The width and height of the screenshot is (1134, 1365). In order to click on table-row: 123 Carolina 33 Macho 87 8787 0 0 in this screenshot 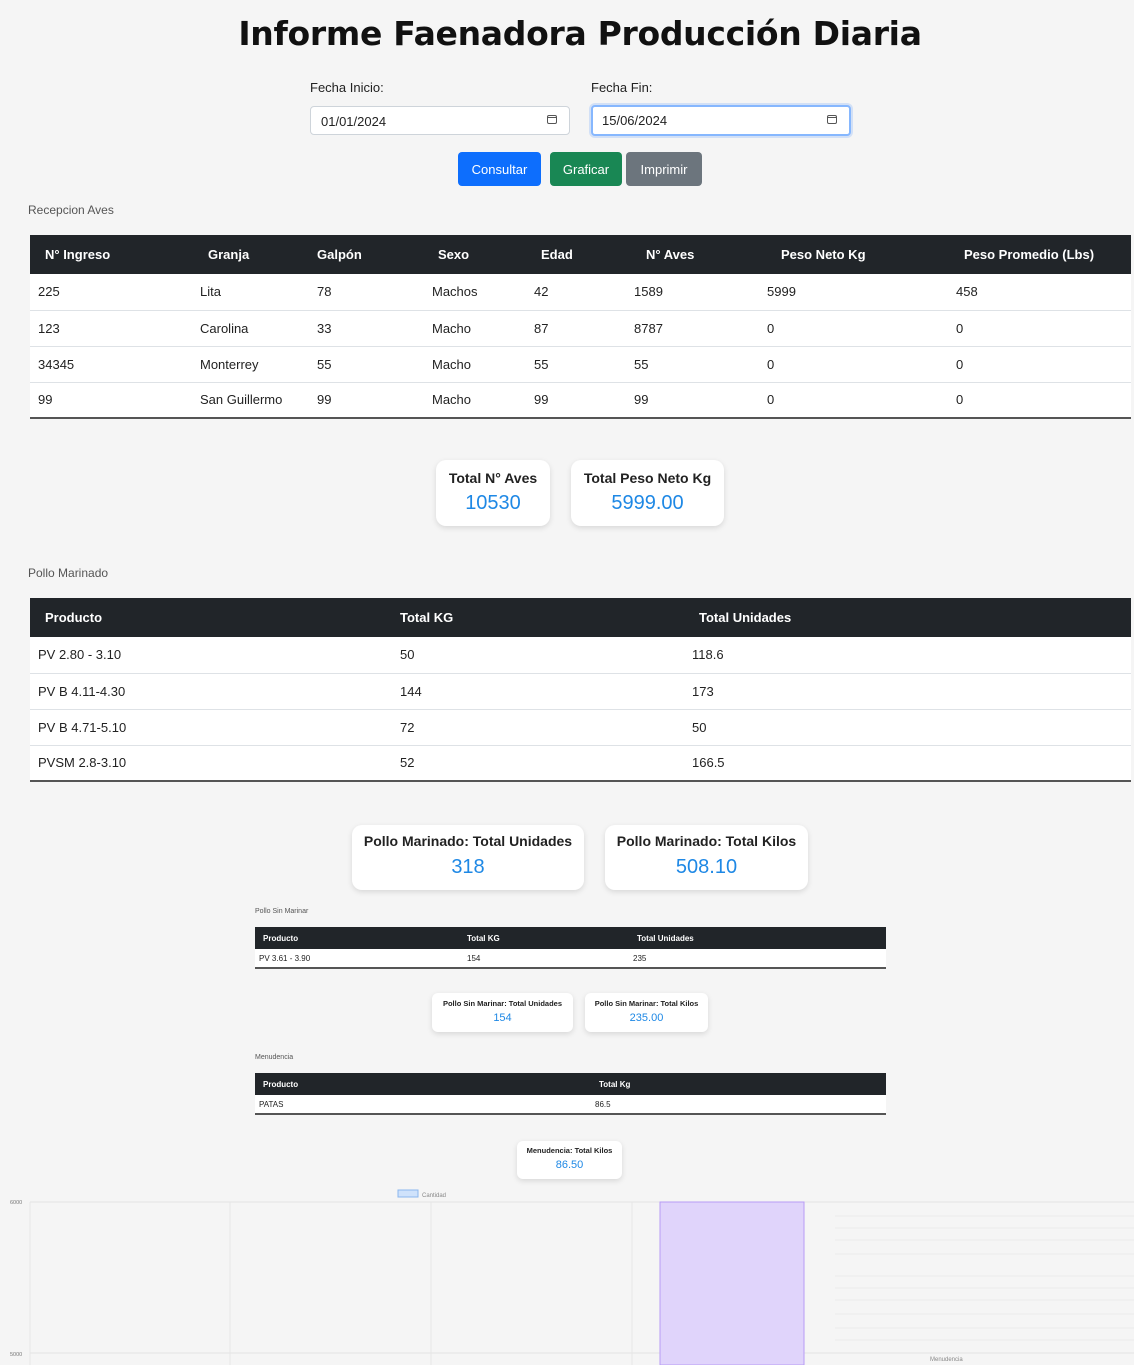, I will do `click(580, 328)`.